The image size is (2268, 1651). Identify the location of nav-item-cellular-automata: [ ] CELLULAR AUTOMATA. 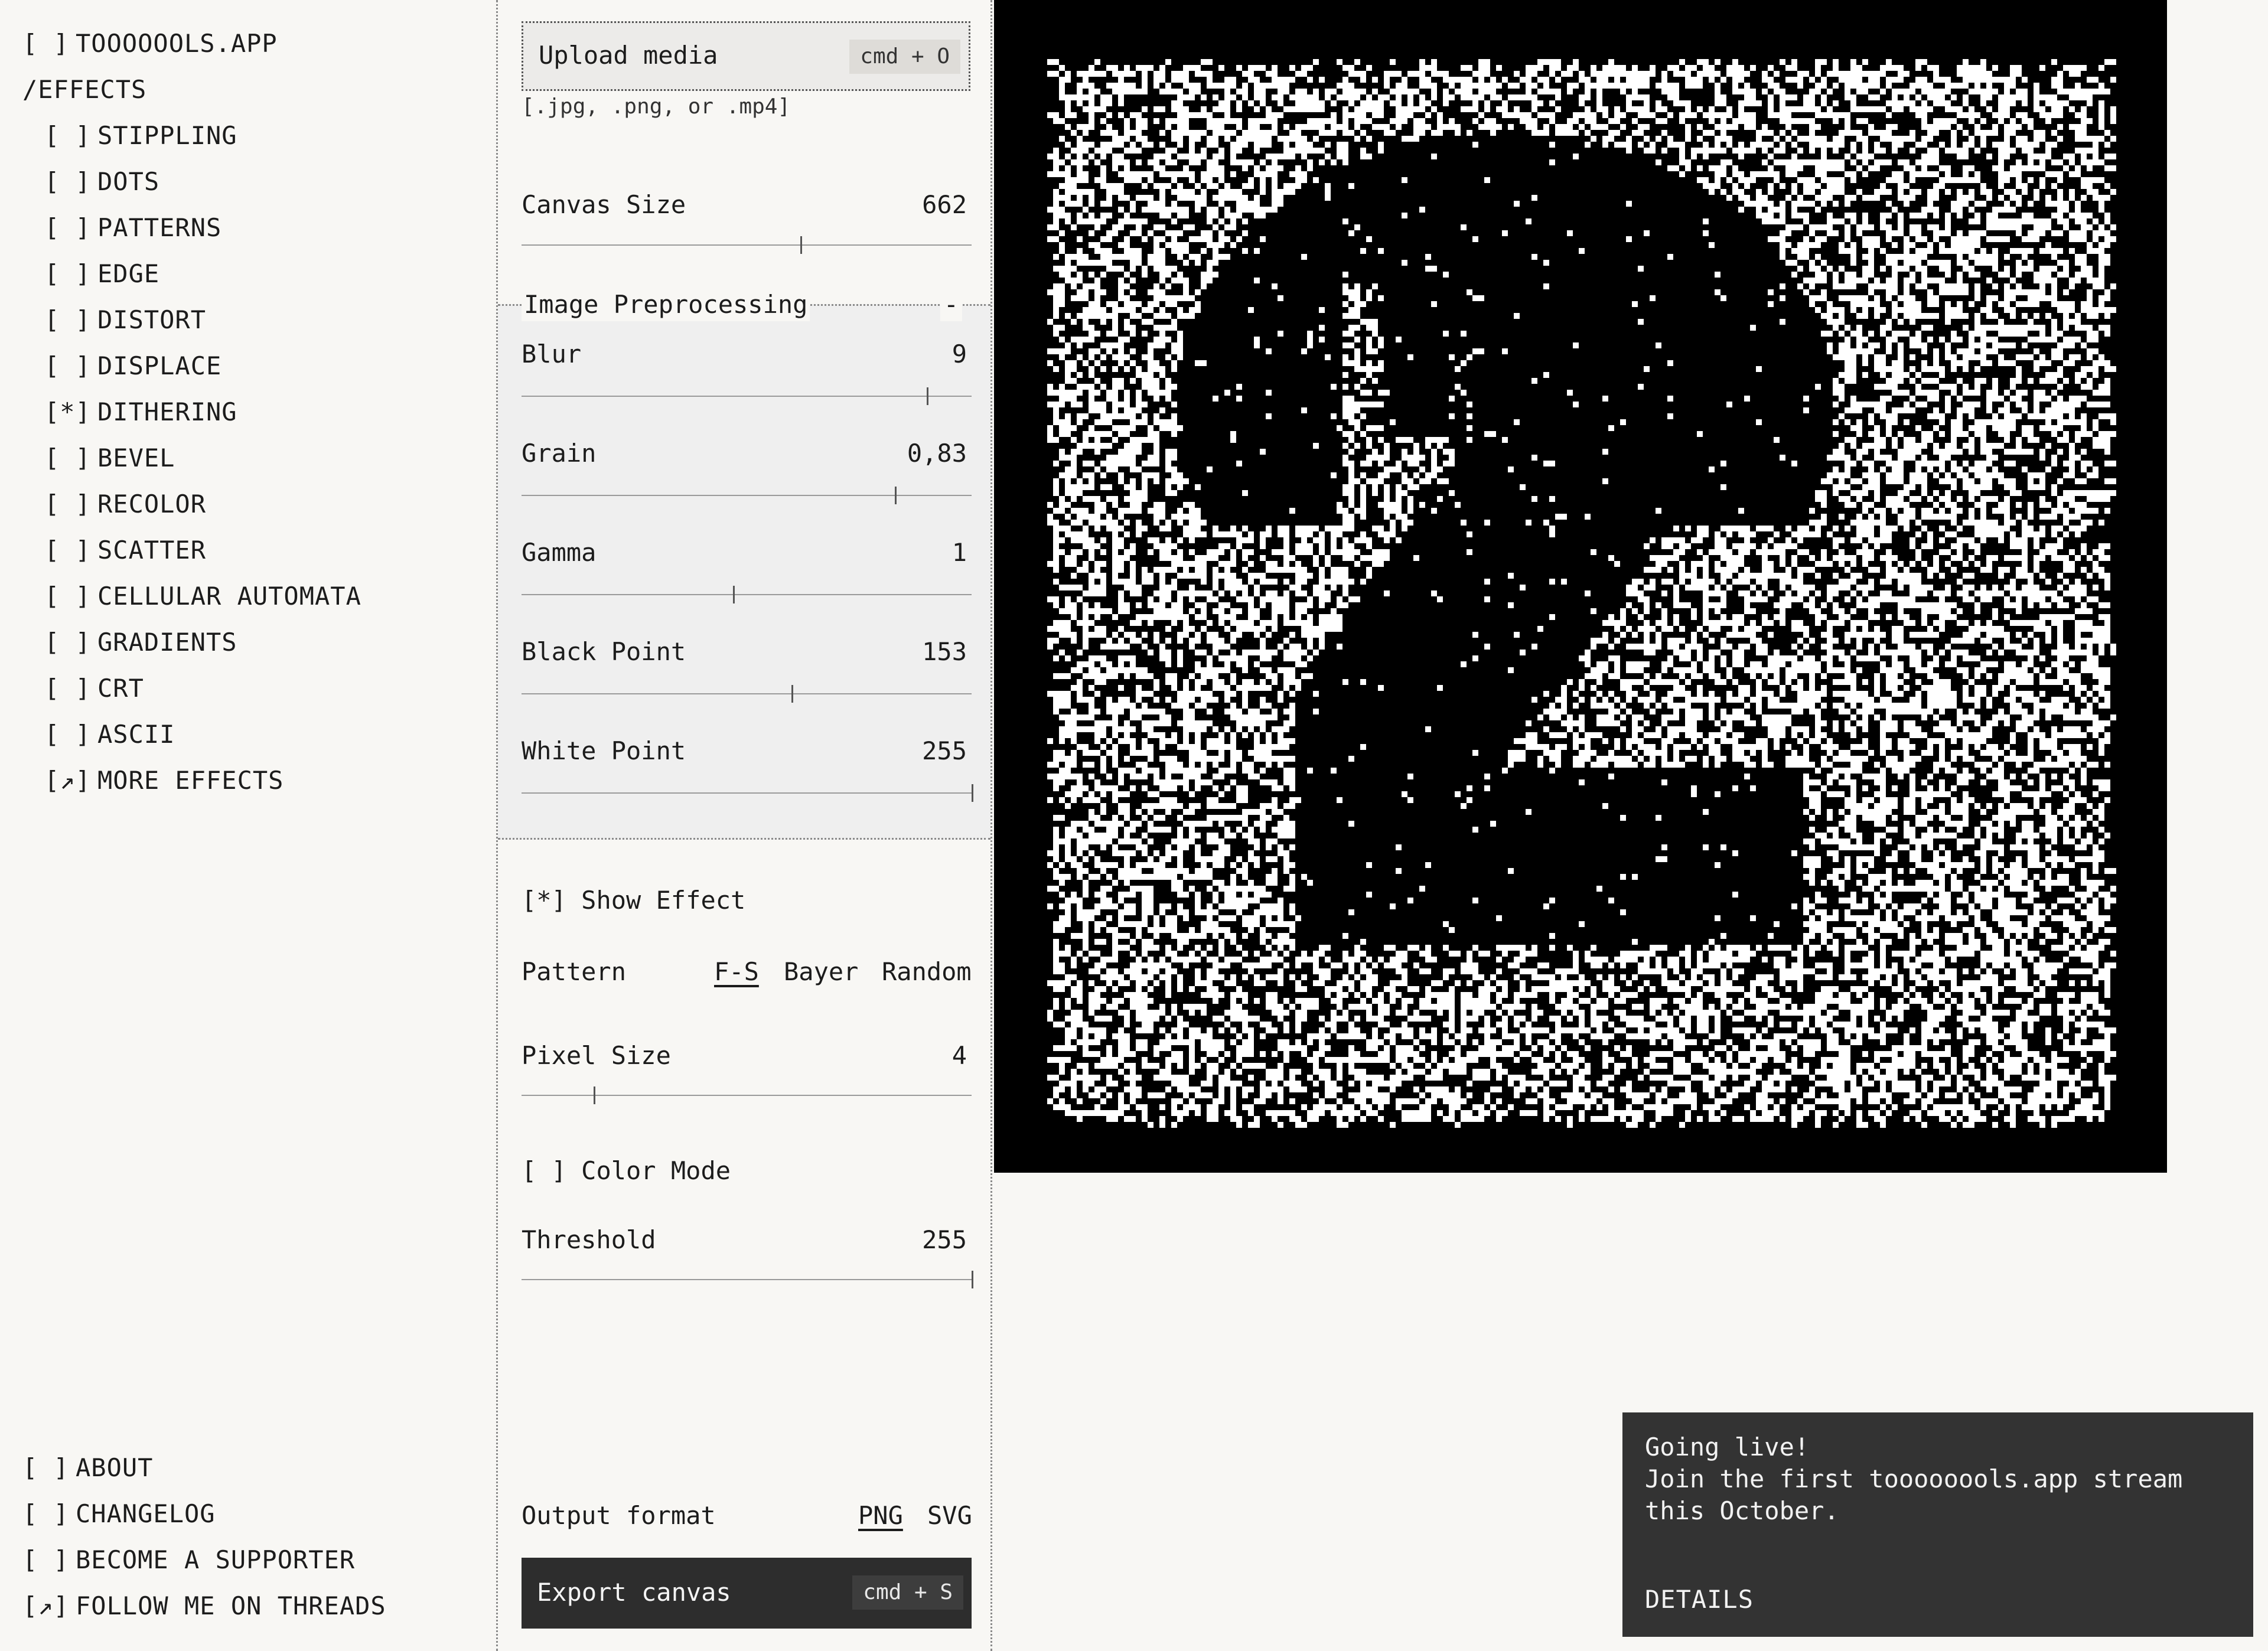
(202, 596).